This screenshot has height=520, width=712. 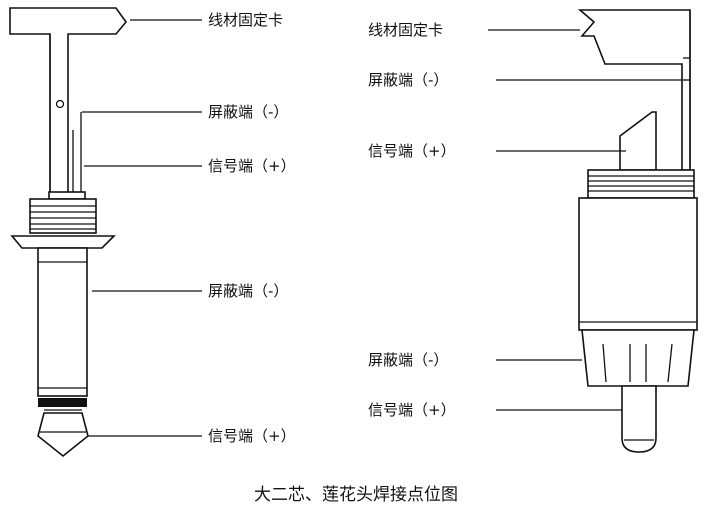 I want to click on right-shield-fingers, so click(x=638, y=358).